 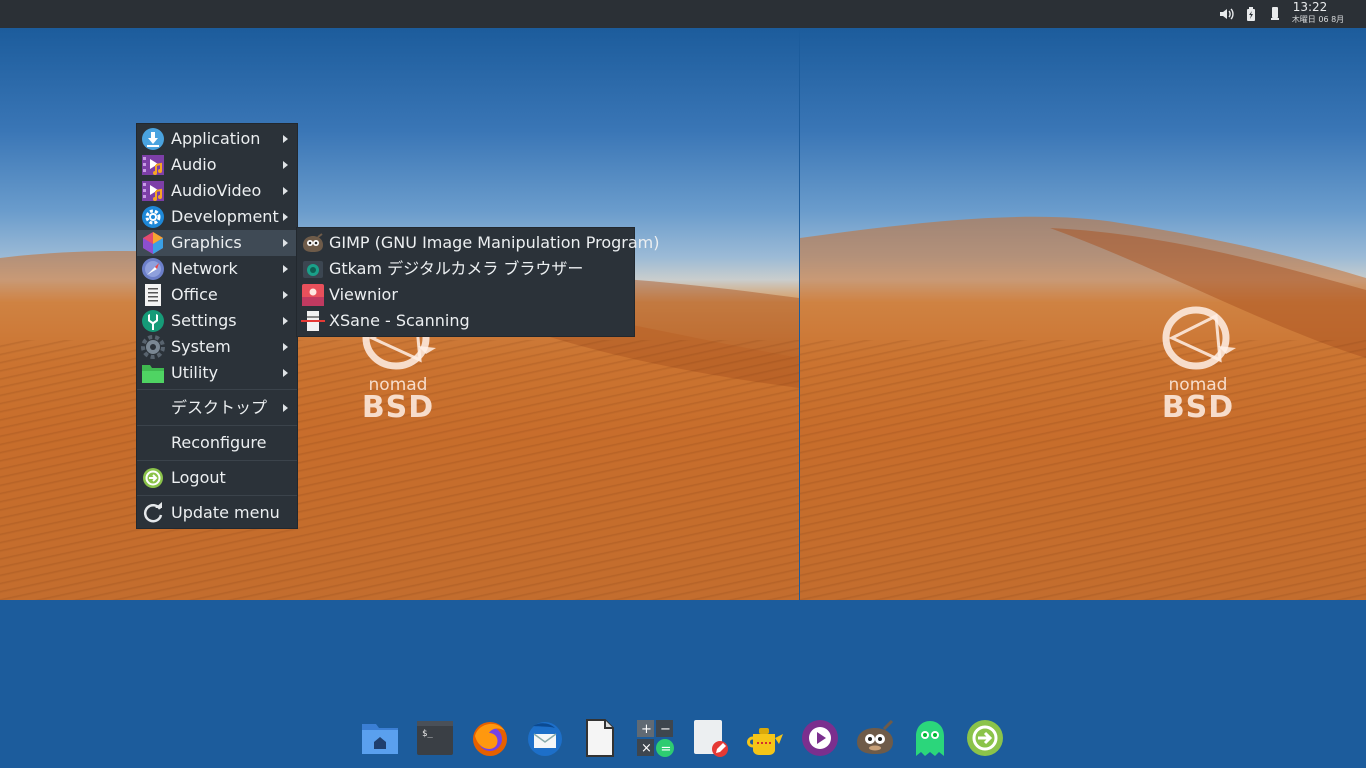 I want to click on battery-icon, so click(x=1251, y=14).